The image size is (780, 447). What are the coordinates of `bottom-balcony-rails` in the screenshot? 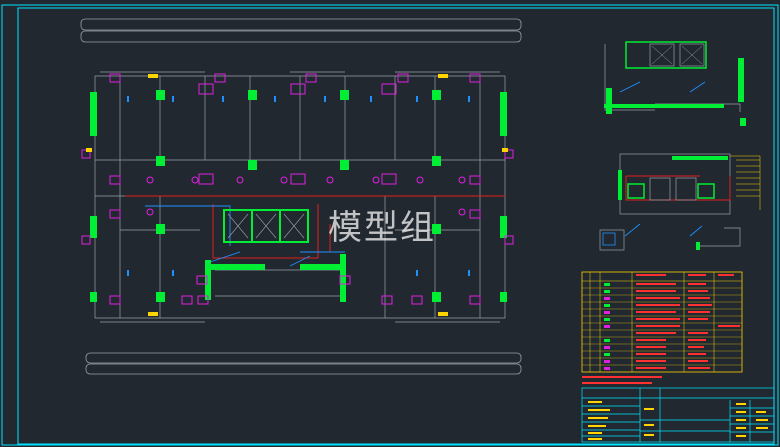 It's located at (303, 363).